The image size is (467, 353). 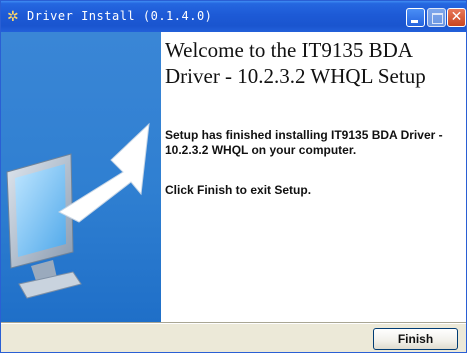 I want to click on maximize-button, so click(x=436, y=17).